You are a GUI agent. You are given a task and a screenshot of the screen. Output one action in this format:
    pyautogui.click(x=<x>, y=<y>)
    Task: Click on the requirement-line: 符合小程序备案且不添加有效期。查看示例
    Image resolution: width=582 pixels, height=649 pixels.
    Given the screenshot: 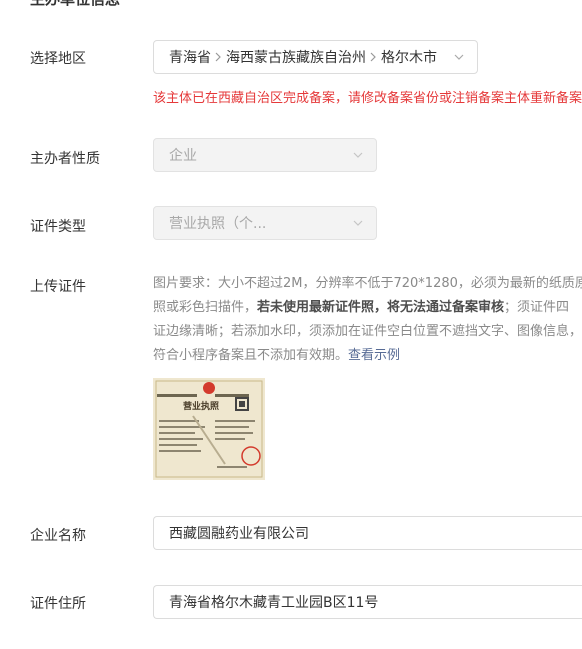 What is the action you would take?
    pyautogui.click(x=277, y=355)
    